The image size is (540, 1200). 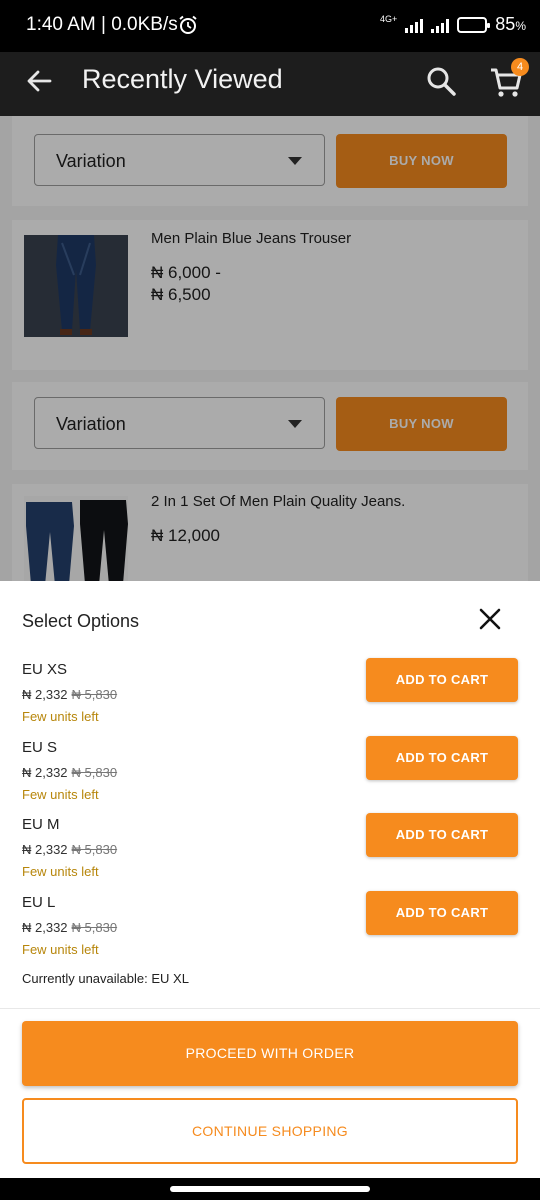 What do you see at coordinates (490, 619) in the screenshot?
I see `close-icon` at bounding box center [490, 619].